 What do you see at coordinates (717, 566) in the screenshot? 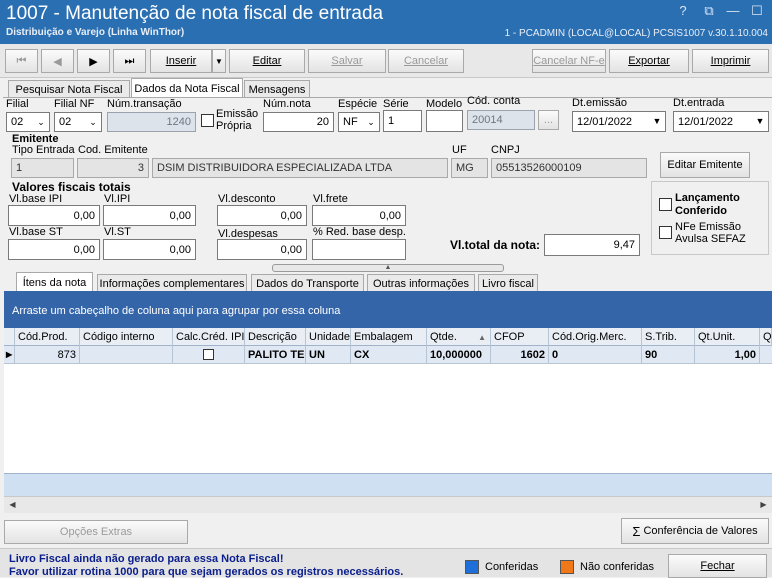
I see `close-button: Fechar` at bounding box center [717, 566].